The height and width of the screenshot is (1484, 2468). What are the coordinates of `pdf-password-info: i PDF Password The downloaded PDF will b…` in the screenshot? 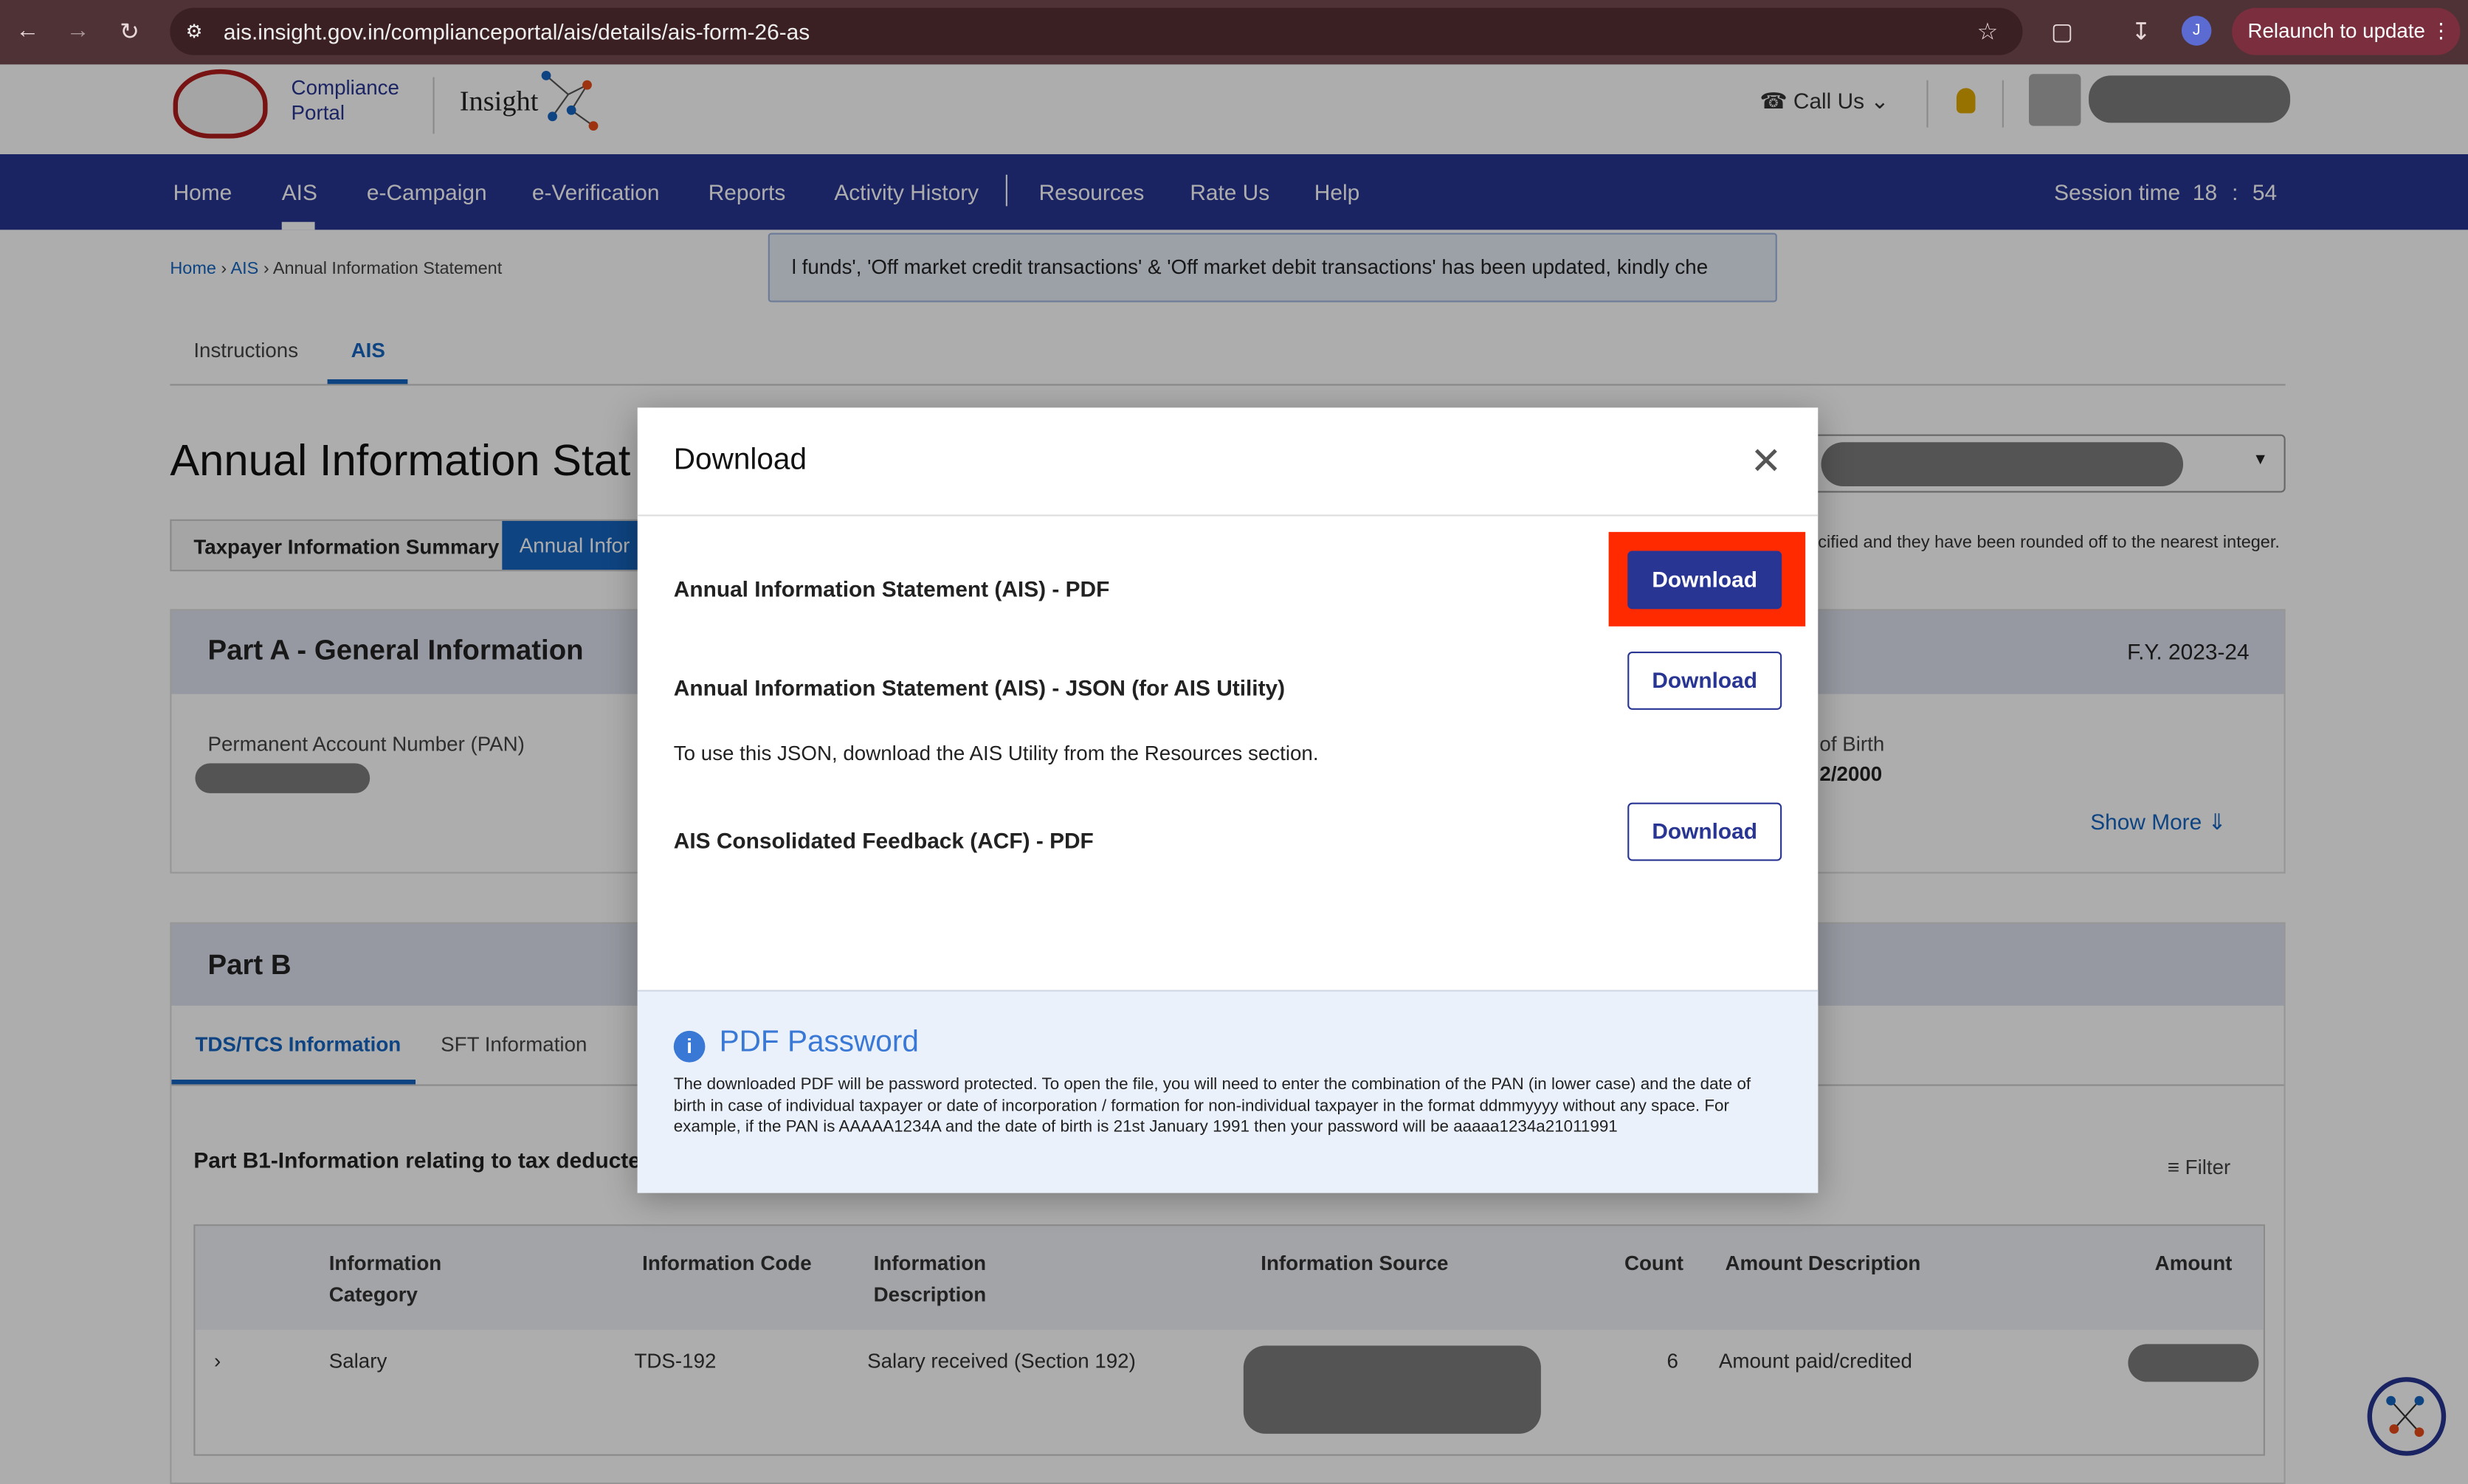 It's located at (1228, 1091).